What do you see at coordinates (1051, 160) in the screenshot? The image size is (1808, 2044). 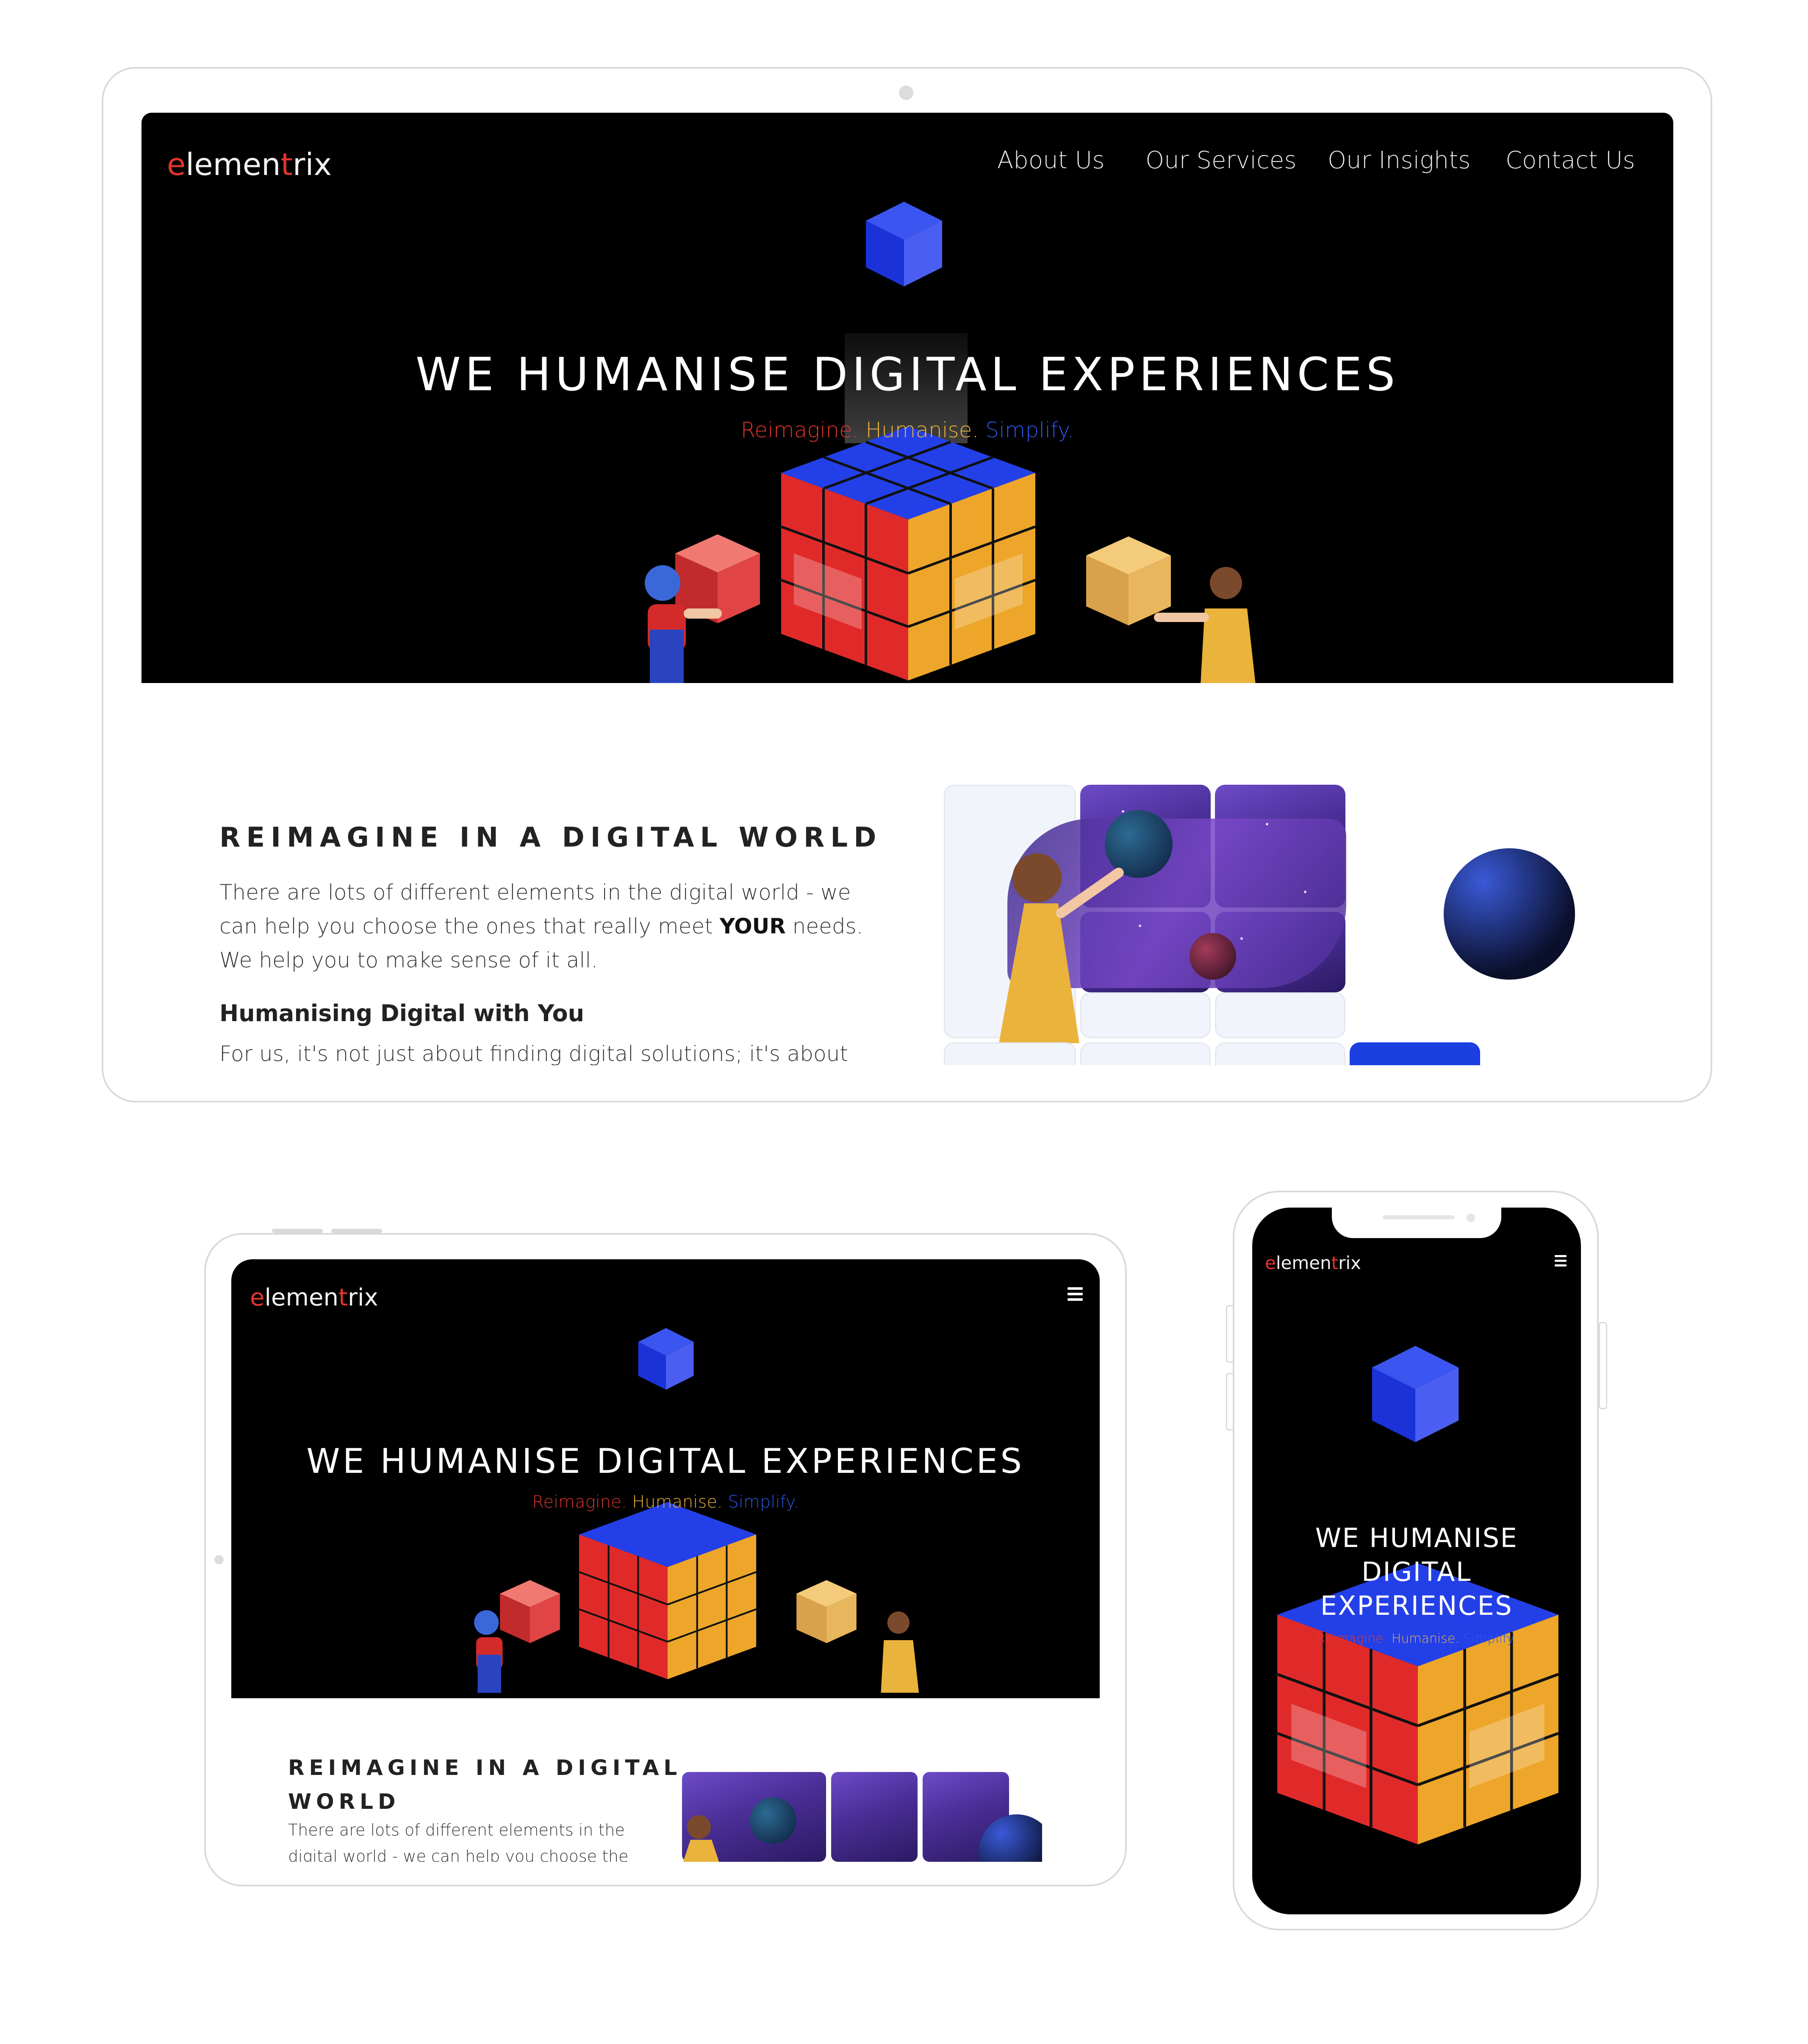 I see `nav-about-us: About Us` at bounding box center [1051, 160].